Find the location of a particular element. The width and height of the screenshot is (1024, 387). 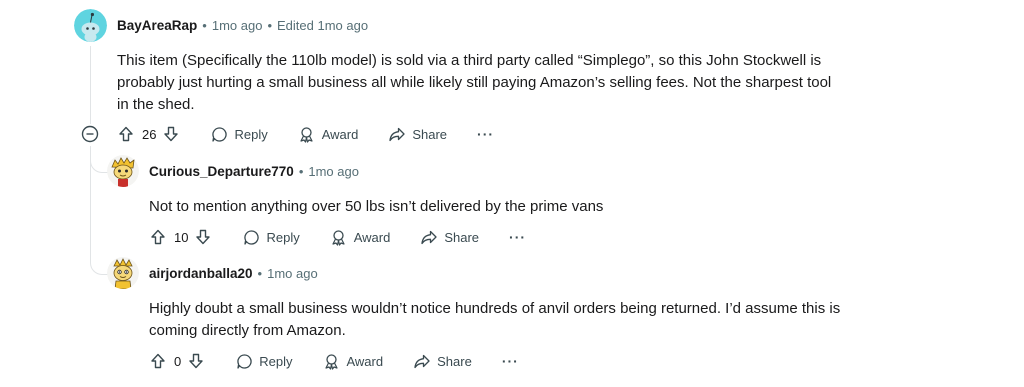

vote-group: 0 is located at coordinates (177, 361).